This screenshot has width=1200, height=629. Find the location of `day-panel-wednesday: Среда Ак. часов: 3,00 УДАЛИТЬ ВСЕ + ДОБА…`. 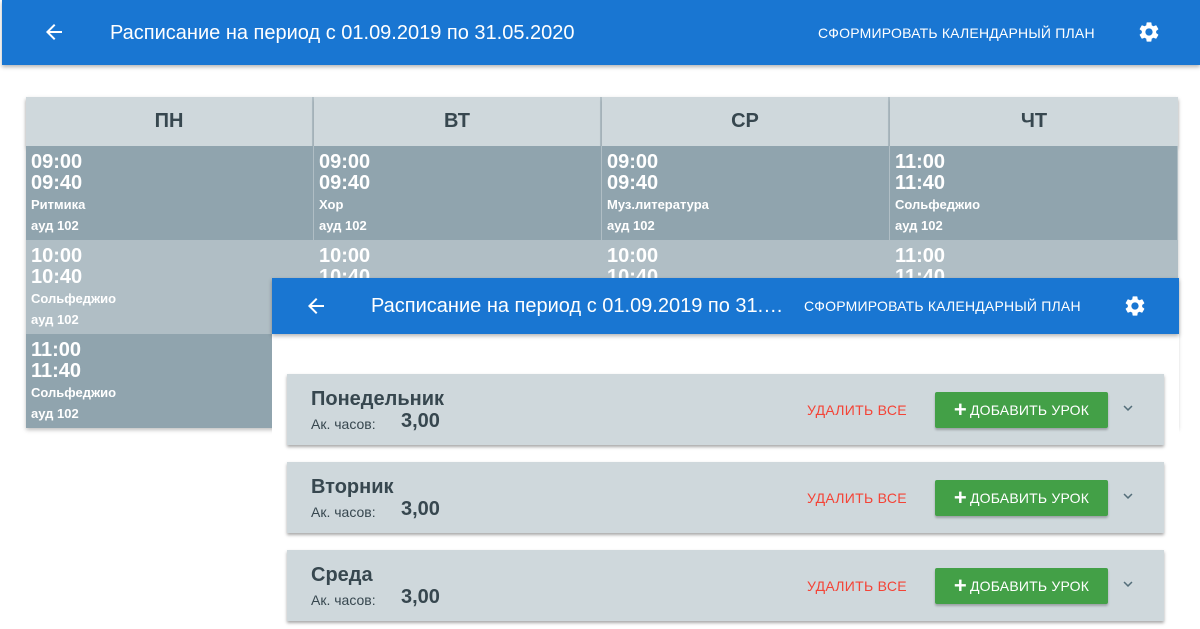

day-panel-wednesday: Среда Ак. часов: 3,00 УДАЛИТЬ ВСЕ + ДОБА… is located at coordinates (725, 585).